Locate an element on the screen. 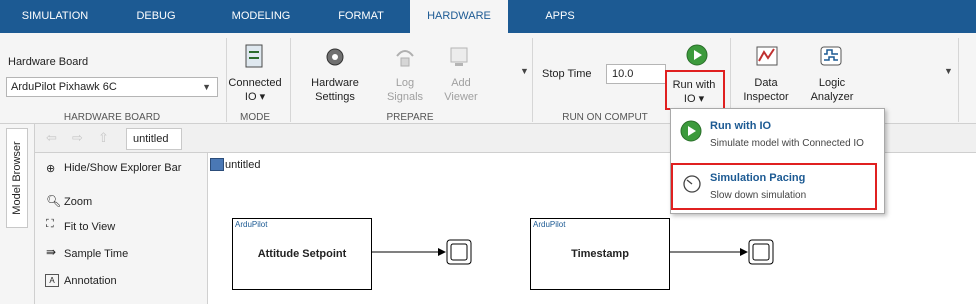 Image resolution: width=976 pixels, height=304 pixels. explorer-palette is located at coordinates (121, 228).